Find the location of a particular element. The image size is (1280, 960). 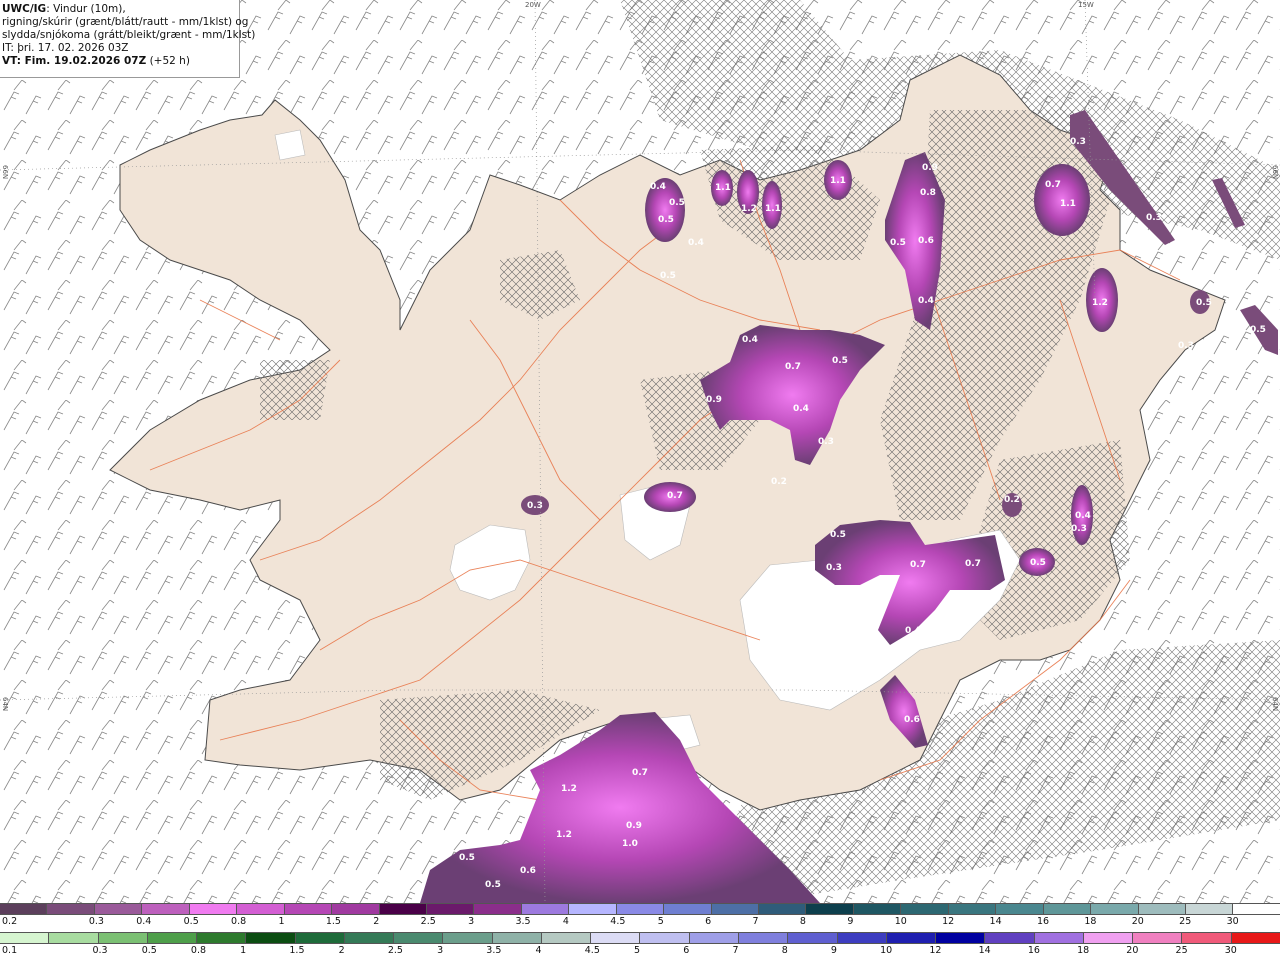

snow-label: 25 is located at coordinates (1185, 921).